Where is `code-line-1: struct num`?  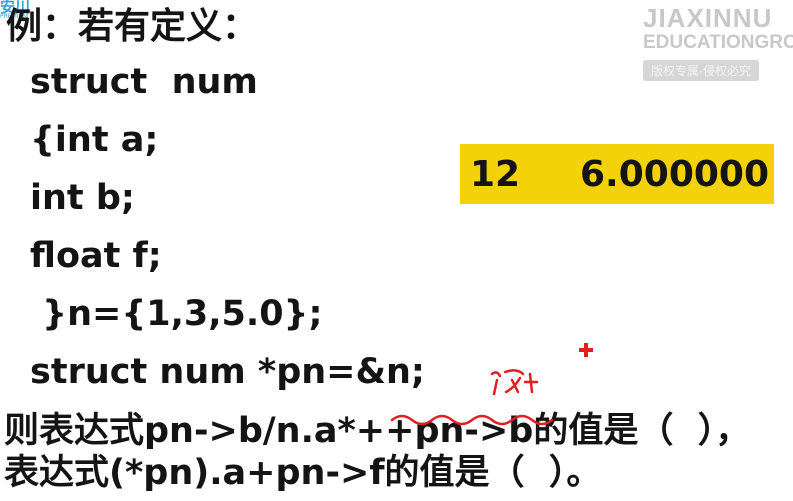
code-line-1: struct num is located at coordinates (144, 82).